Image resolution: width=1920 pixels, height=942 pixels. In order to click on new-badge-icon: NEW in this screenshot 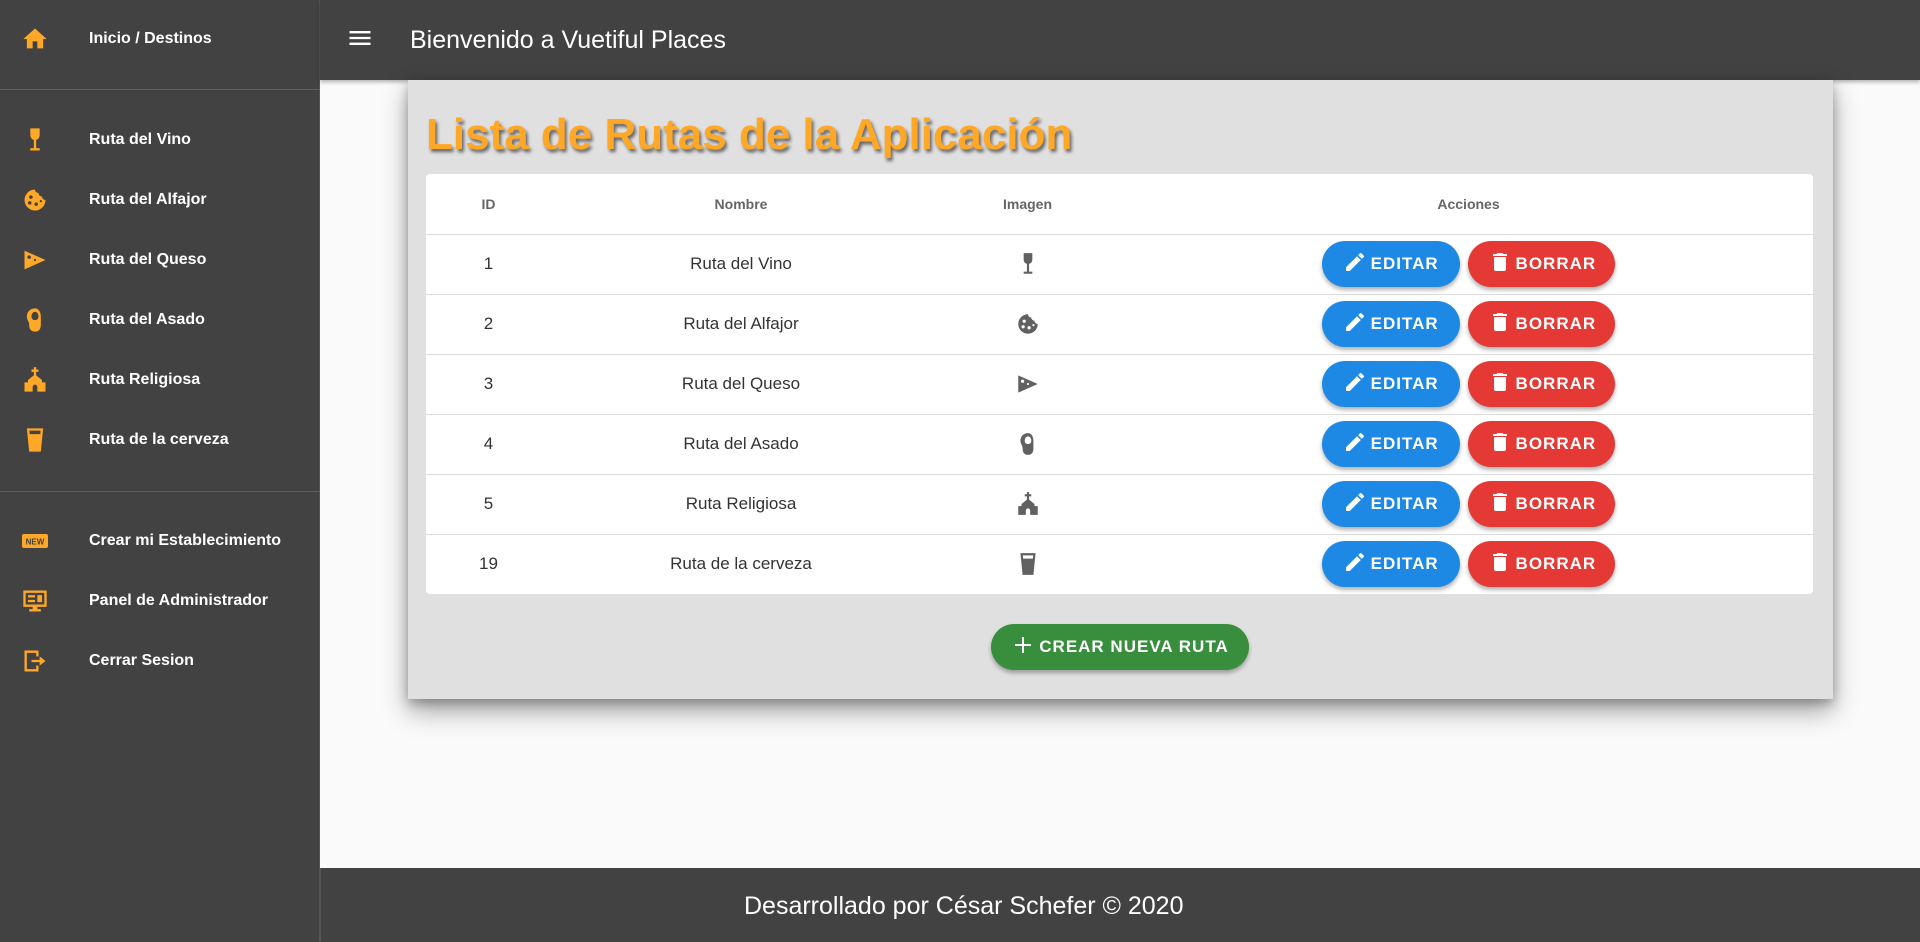, I will do `click(35, 541)`.